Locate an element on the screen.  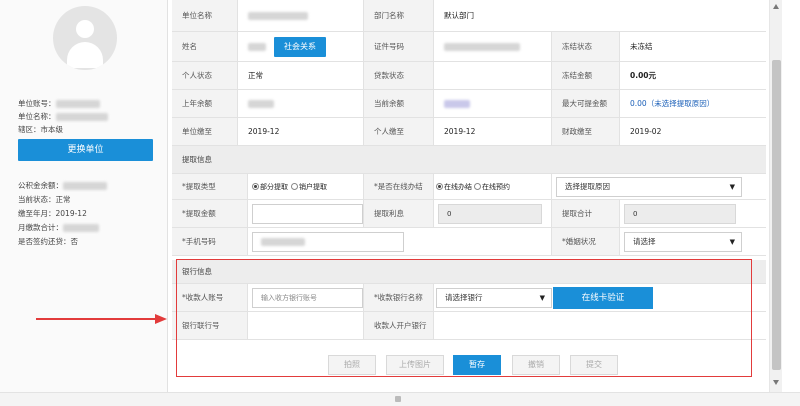
partial-withdraw-radio is located at coordinates (255, 186).